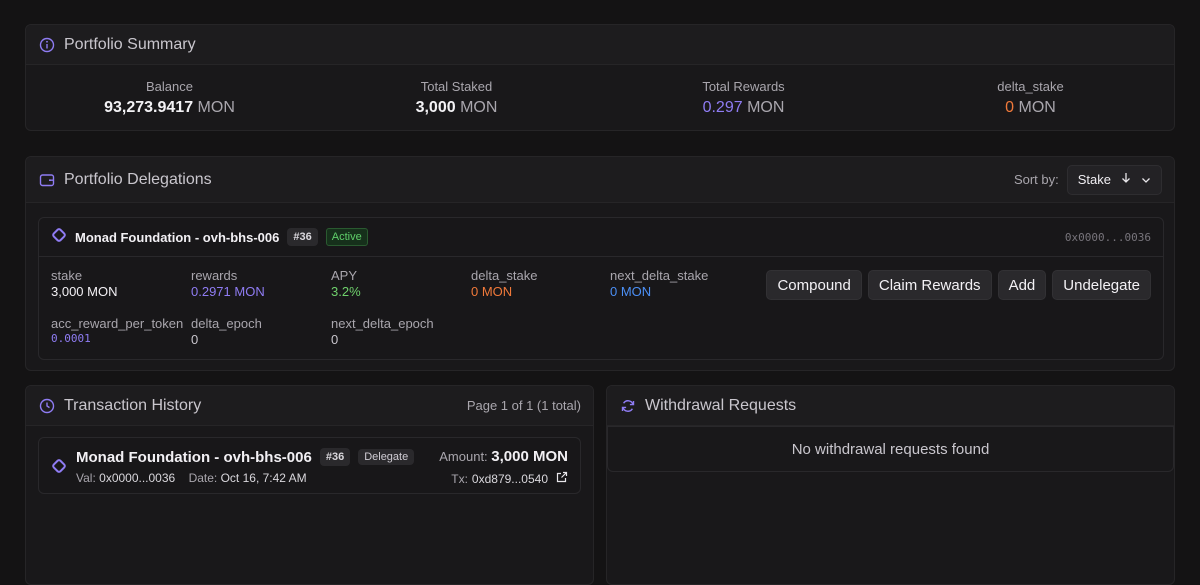  Describe the element at coordinates (346, 291) in the screenshot. I see `field-value: 3.2%` at that location.